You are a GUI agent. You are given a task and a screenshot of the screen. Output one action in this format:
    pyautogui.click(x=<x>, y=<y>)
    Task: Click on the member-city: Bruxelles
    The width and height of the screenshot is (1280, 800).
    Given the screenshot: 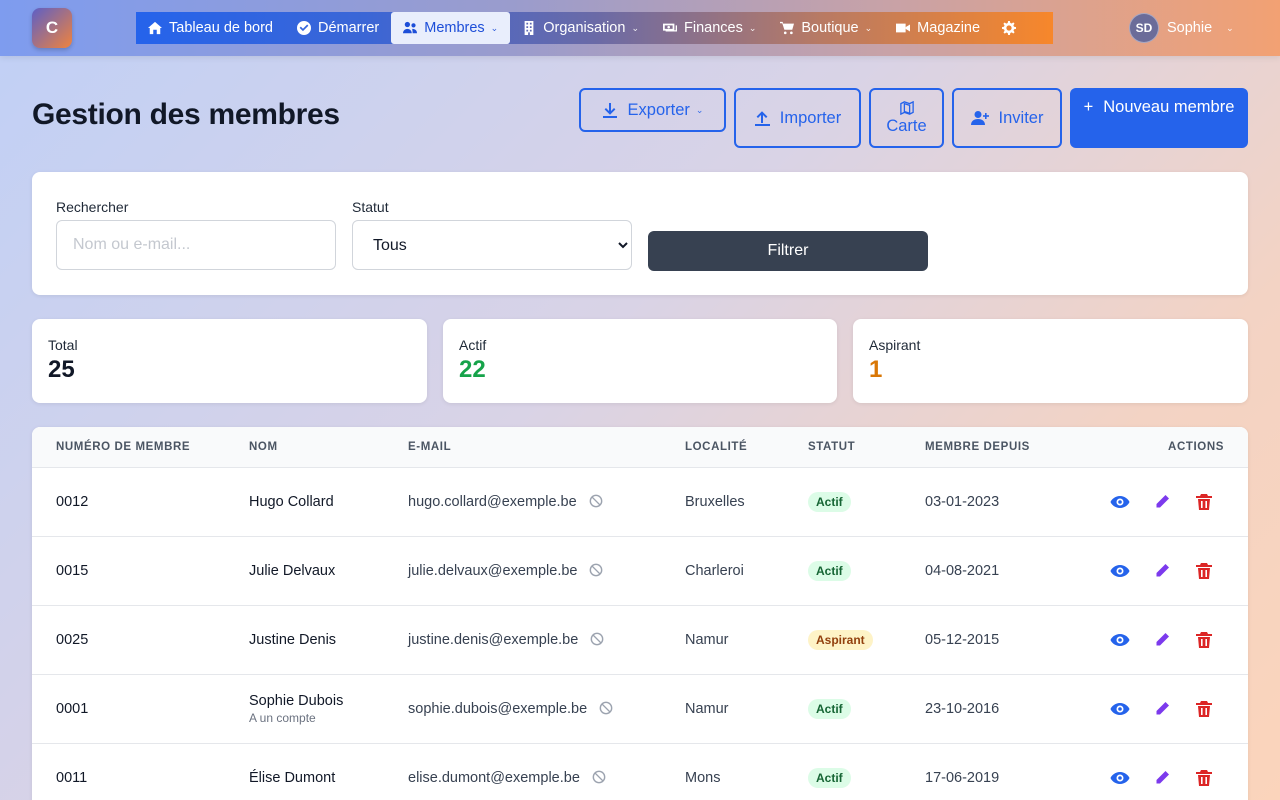 What is the action you would take?
    pyautogui.click(x=722, y=502)
    